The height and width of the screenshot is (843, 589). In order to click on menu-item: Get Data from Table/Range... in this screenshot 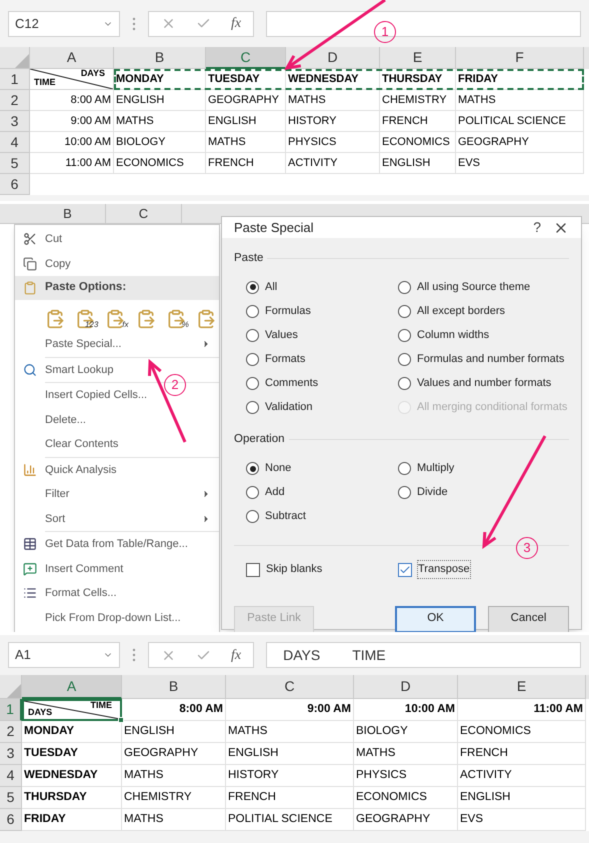, I will do `click(116, 544)`.